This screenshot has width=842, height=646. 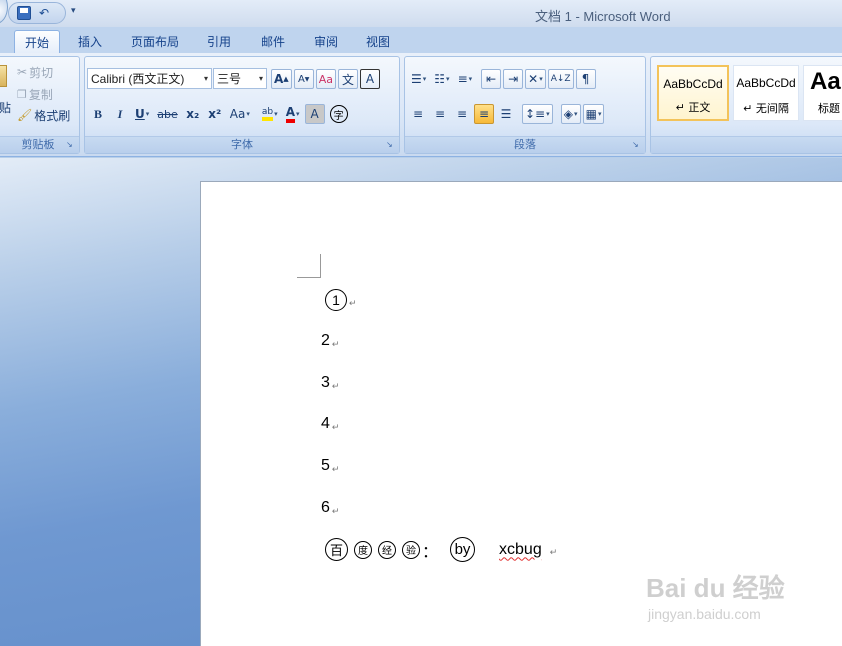 I want to click on char-shading-button: A, so click(x=314, y=114).